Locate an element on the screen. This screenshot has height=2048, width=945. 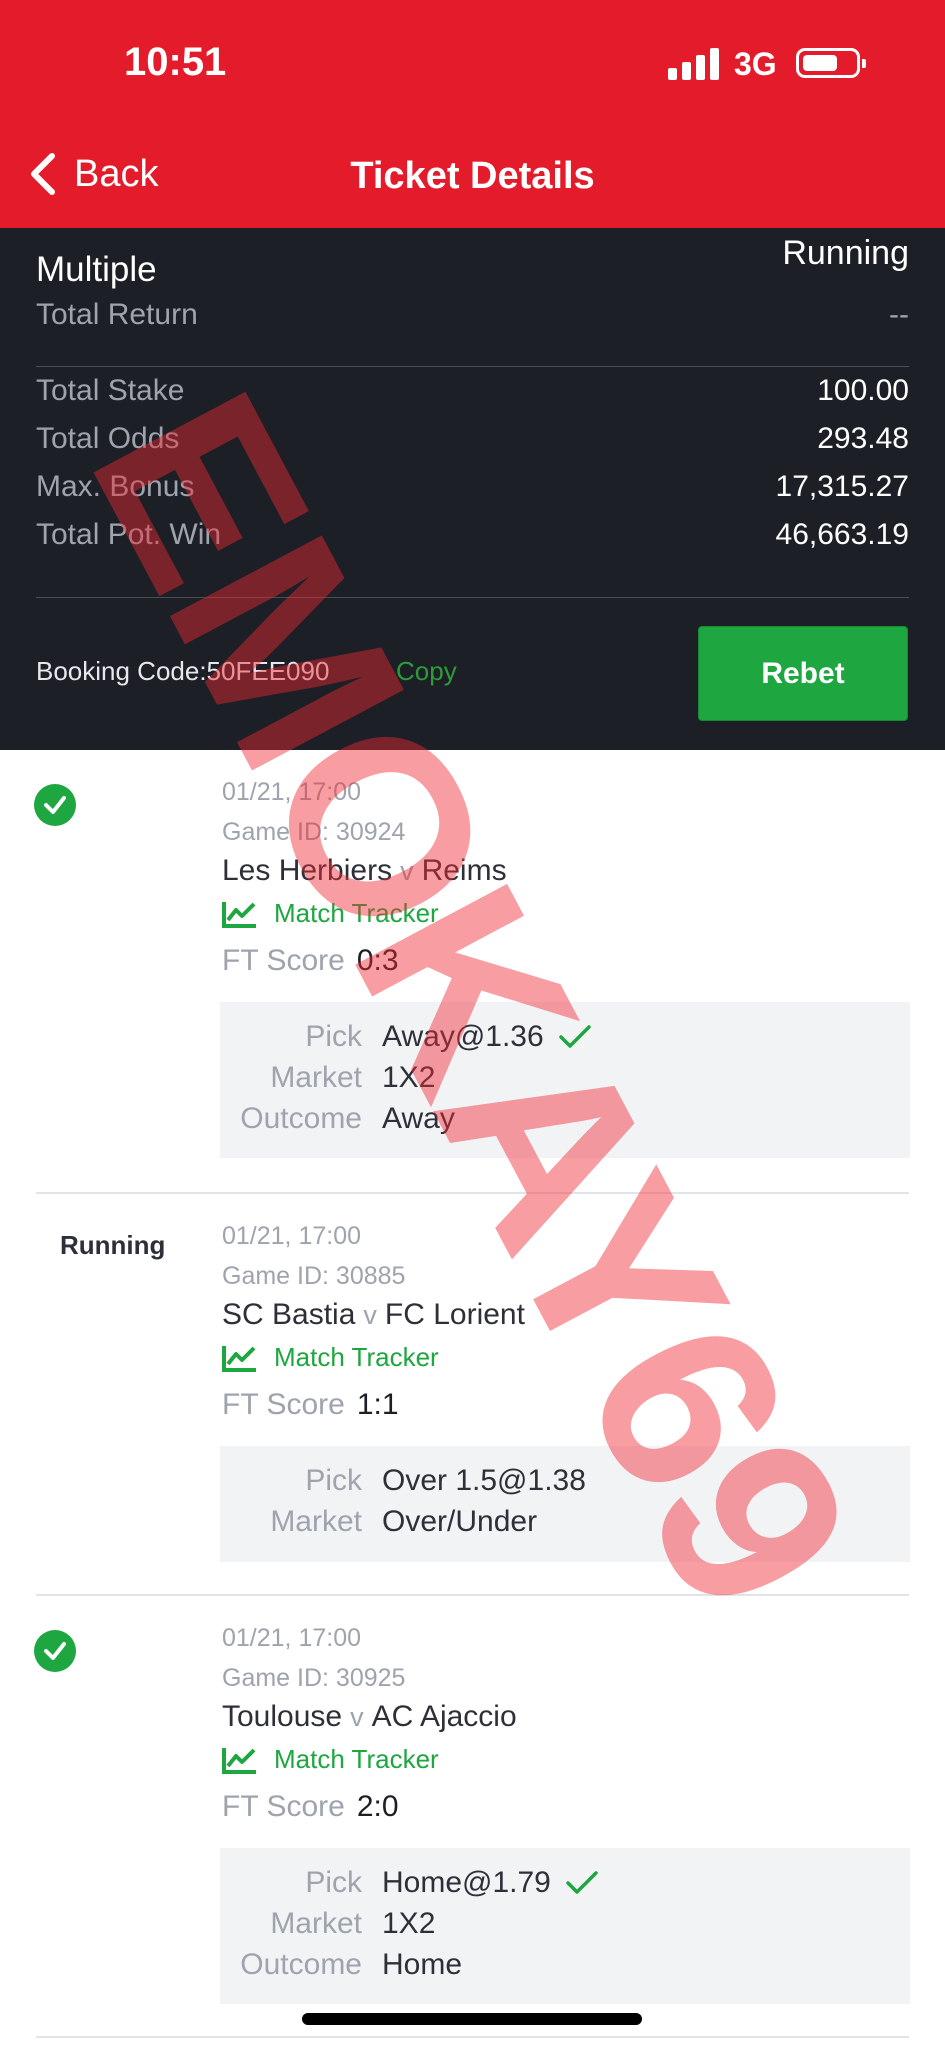
game-id: Game ID: 30925 is located at coordinates (314, 1678).